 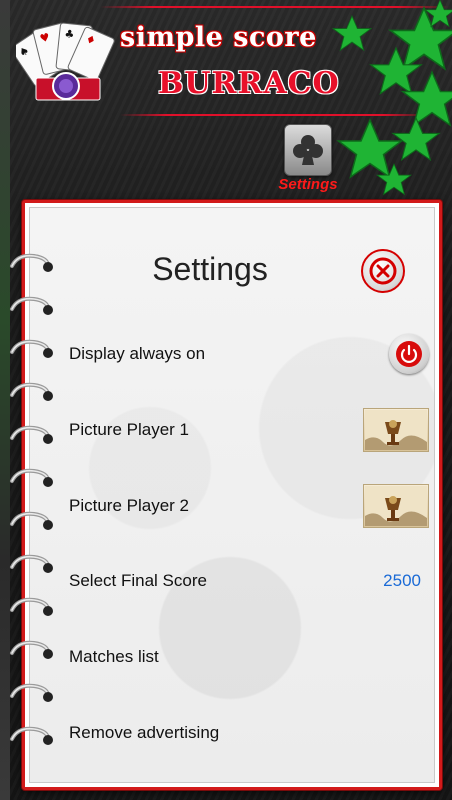 I want to click on power-icon, so click(x=409, y=354).